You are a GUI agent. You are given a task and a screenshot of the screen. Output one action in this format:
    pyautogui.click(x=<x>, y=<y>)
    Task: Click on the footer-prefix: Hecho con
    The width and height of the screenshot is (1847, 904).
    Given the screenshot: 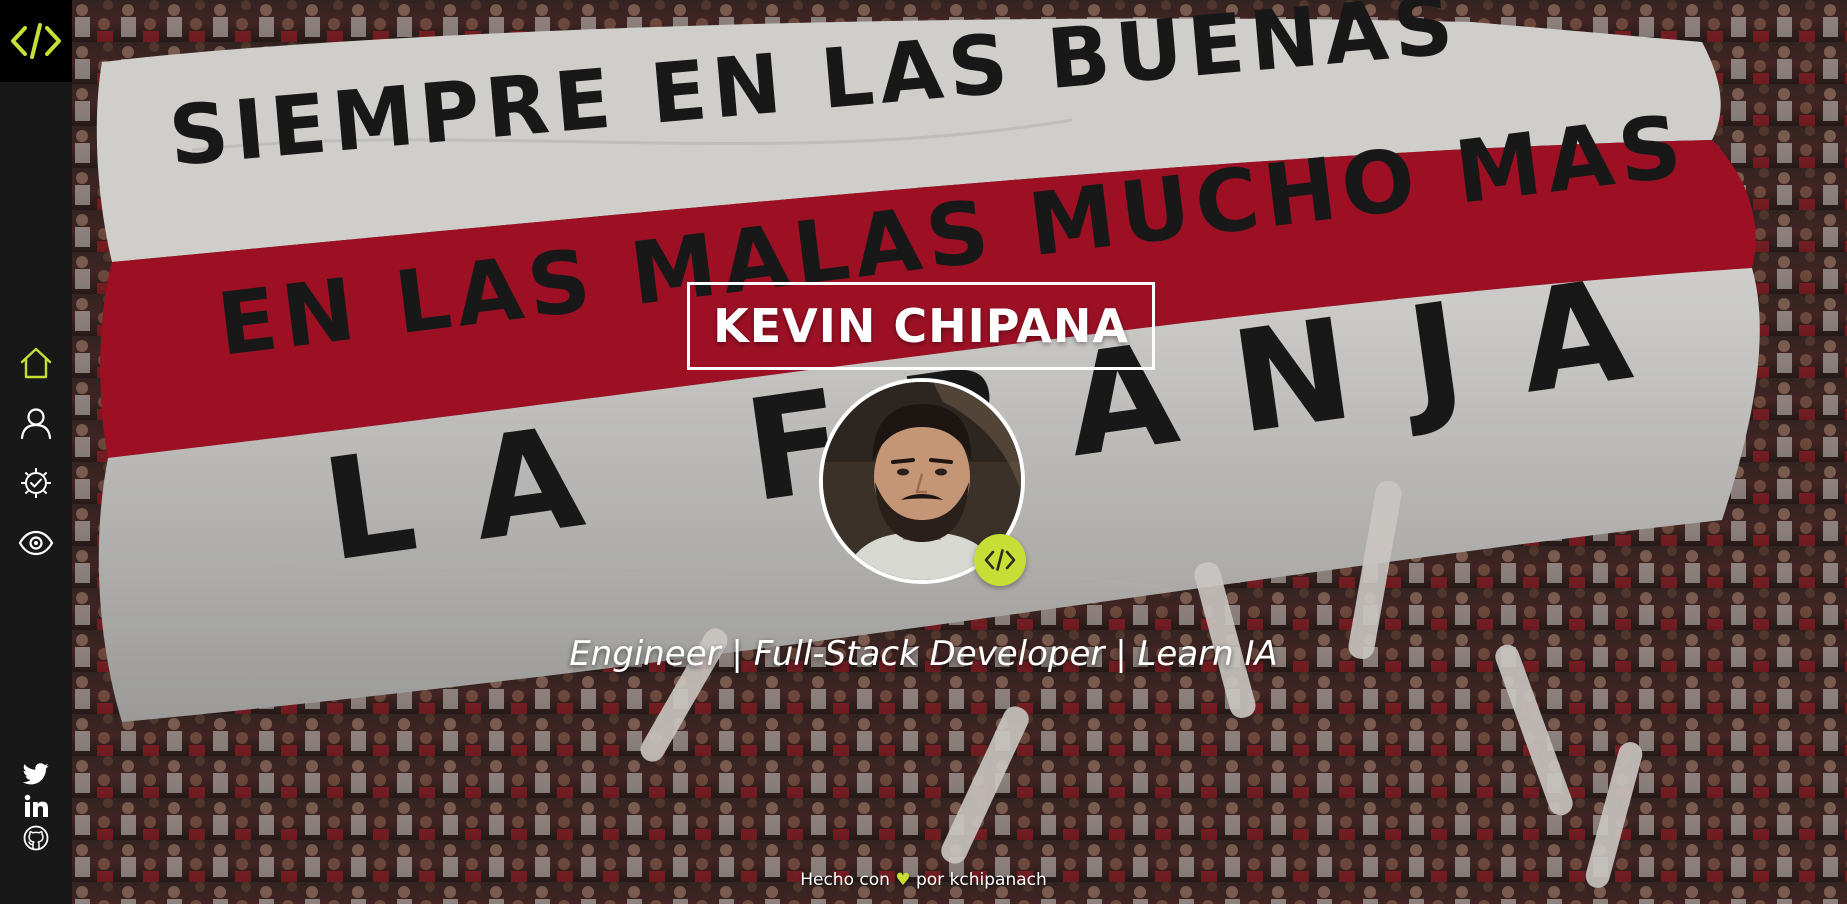 What is the action you would take?
    pyautogui.click(x=845, y=880)
    